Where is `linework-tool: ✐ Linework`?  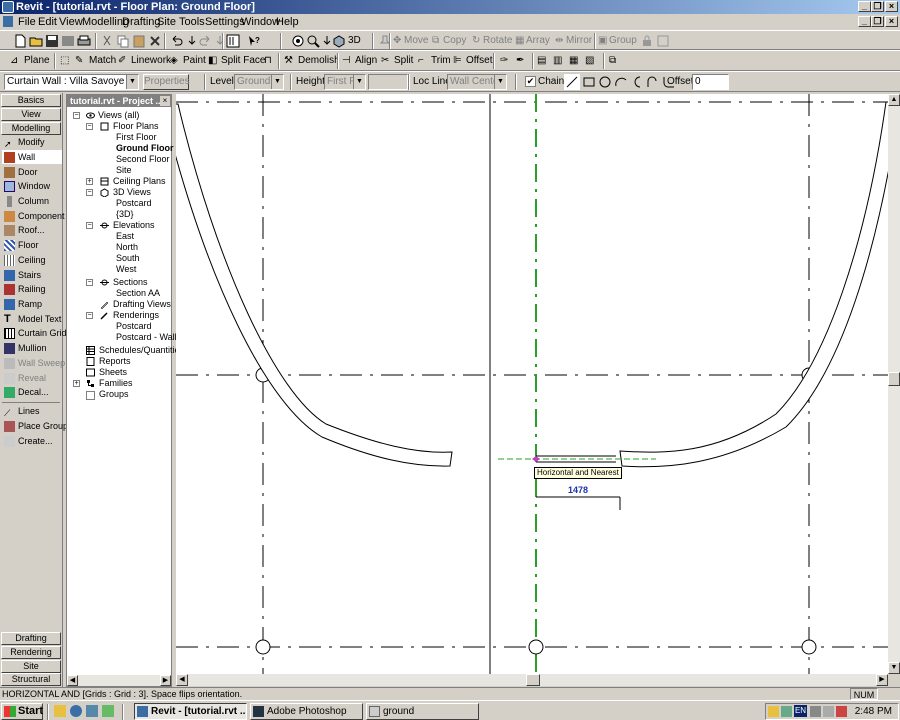
linework-tool: ✐ Linework is located at coordinates (144, 60).